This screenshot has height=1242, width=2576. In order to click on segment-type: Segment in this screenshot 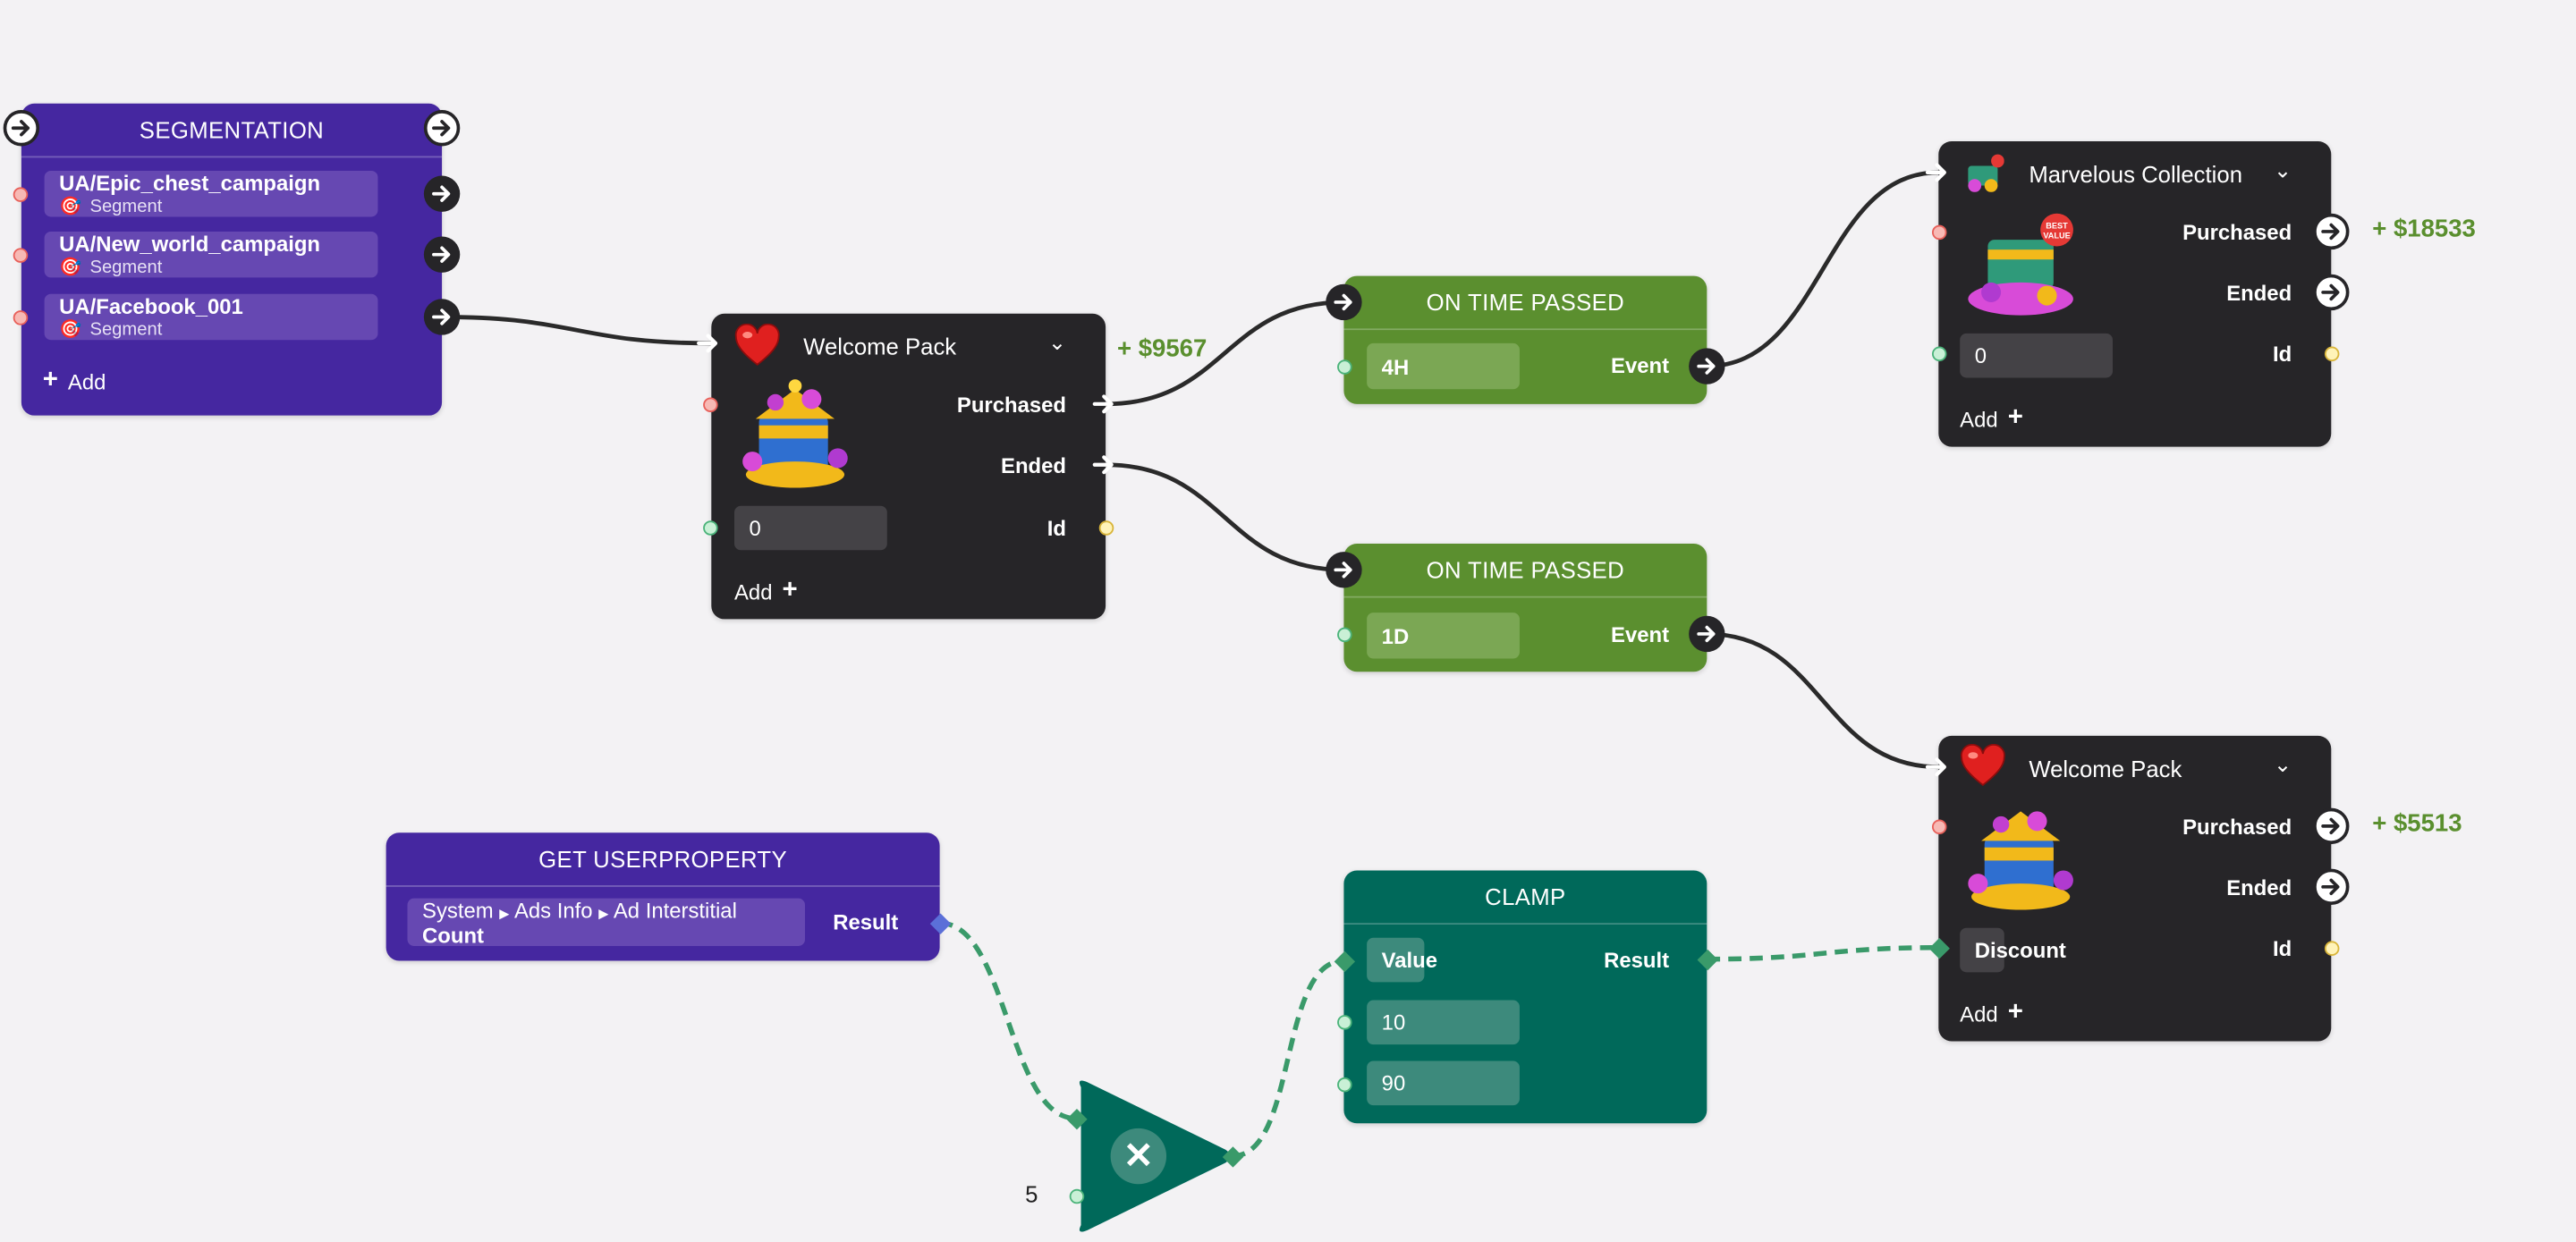, I will do `click(126, 330)`.